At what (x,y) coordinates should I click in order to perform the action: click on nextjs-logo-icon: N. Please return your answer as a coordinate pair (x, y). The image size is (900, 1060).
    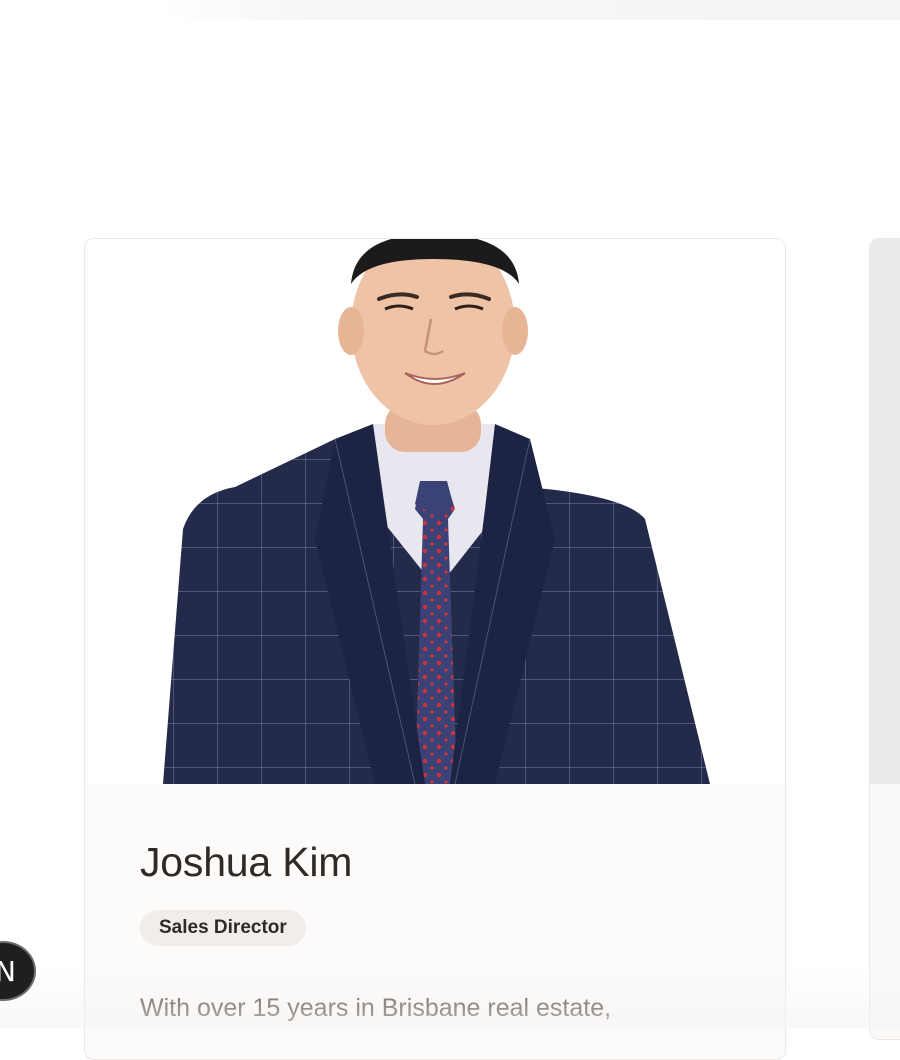
    Looking at the image, I should click on (8, 971).